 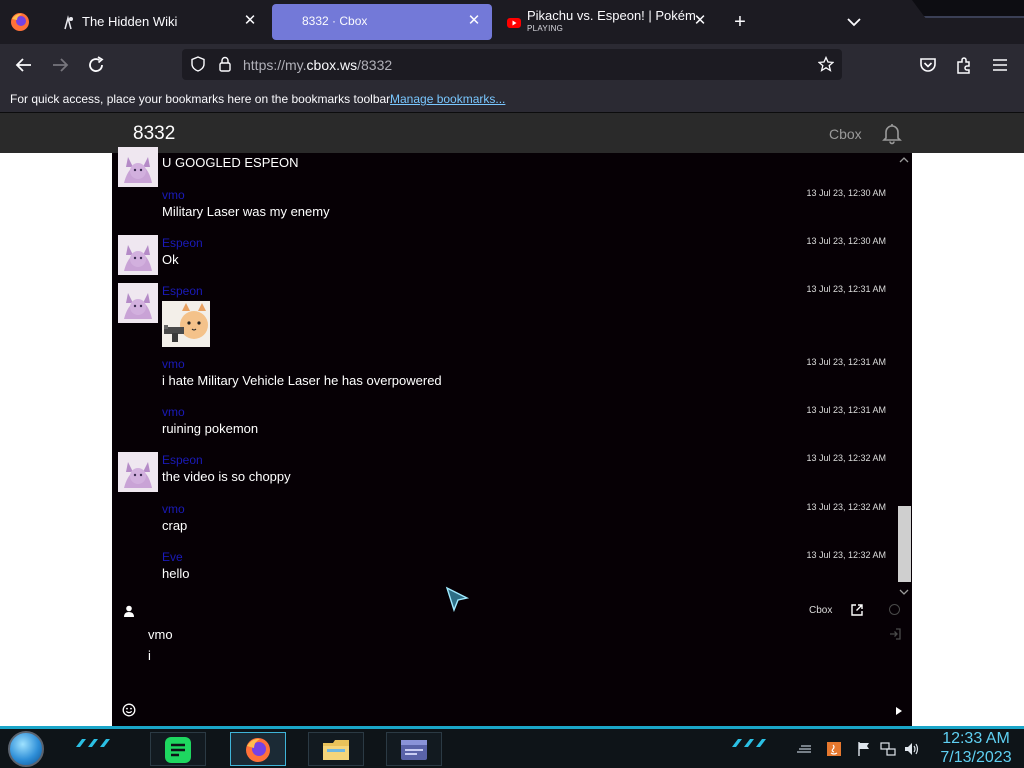 I want to click on message-text: Ok, so click(x=170, y=259).